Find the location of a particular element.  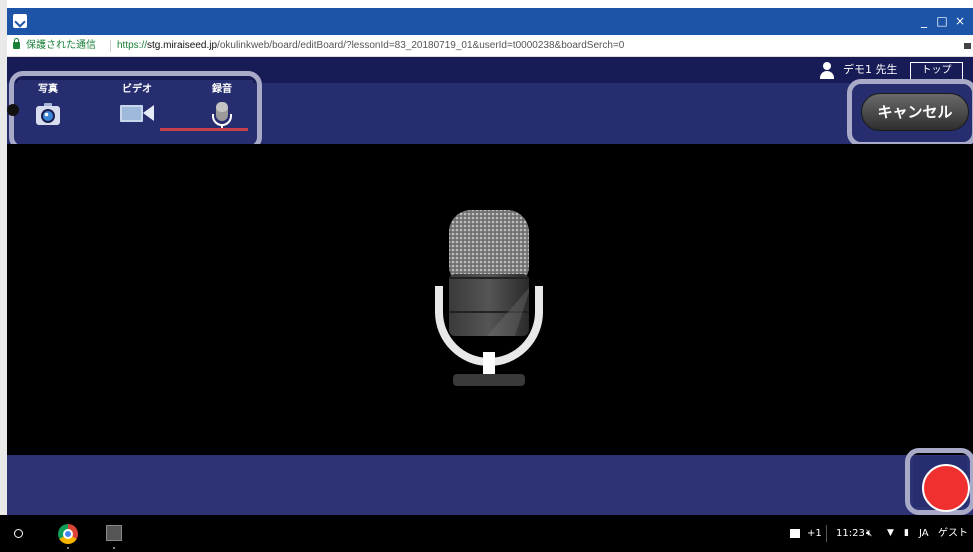

minimize-button: _ is located at coordinates (924, 21).